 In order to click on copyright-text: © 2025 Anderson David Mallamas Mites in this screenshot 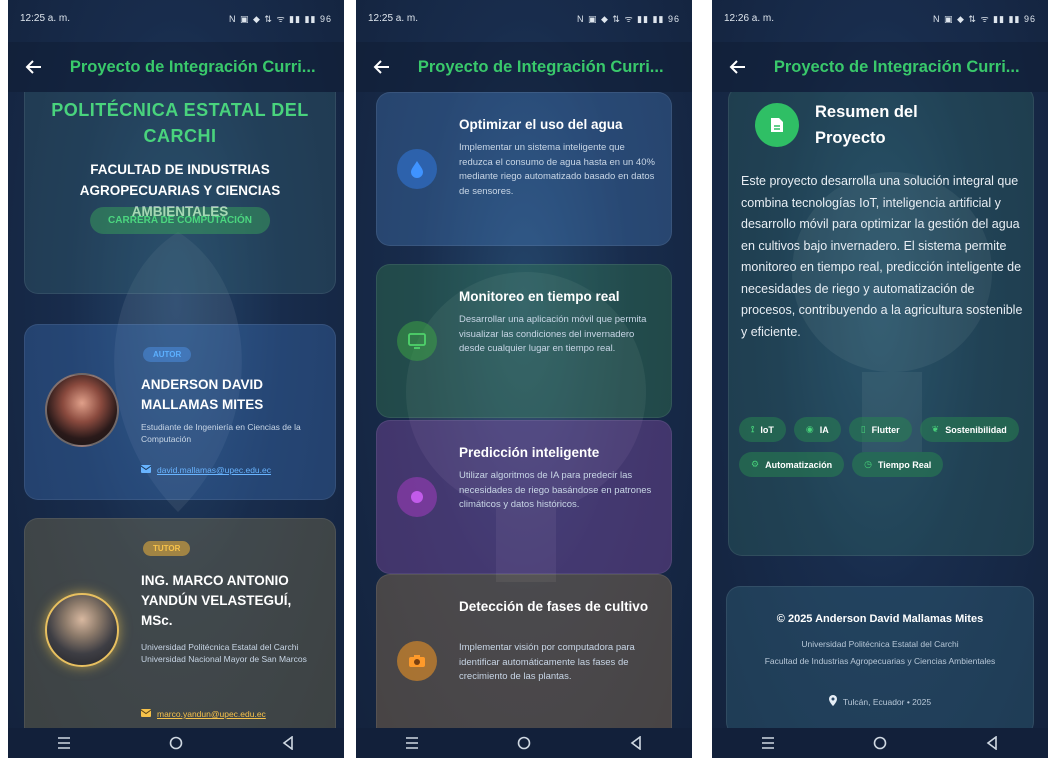, I will do `click(880, 619)`.